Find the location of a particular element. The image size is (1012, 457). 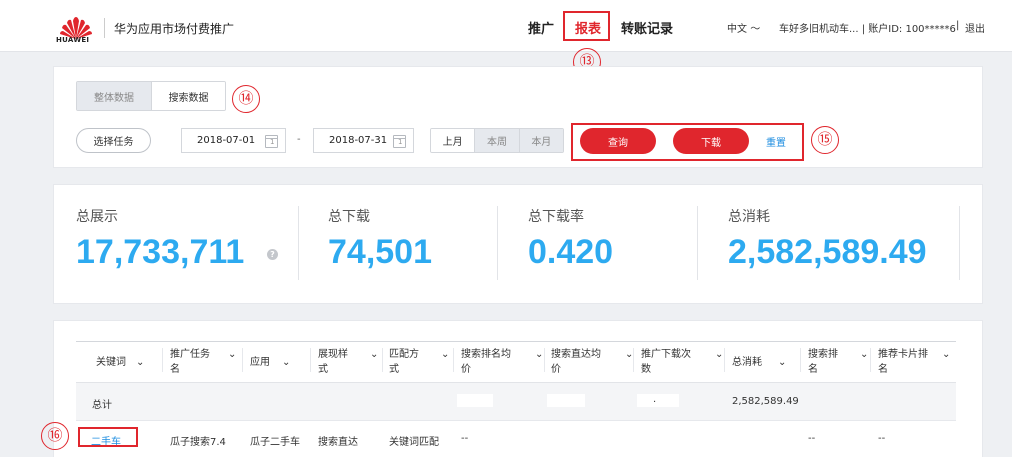

account-info: 车好多旧机动车... | 账户ID: 100*****6 is located at coordinates (867, 29).